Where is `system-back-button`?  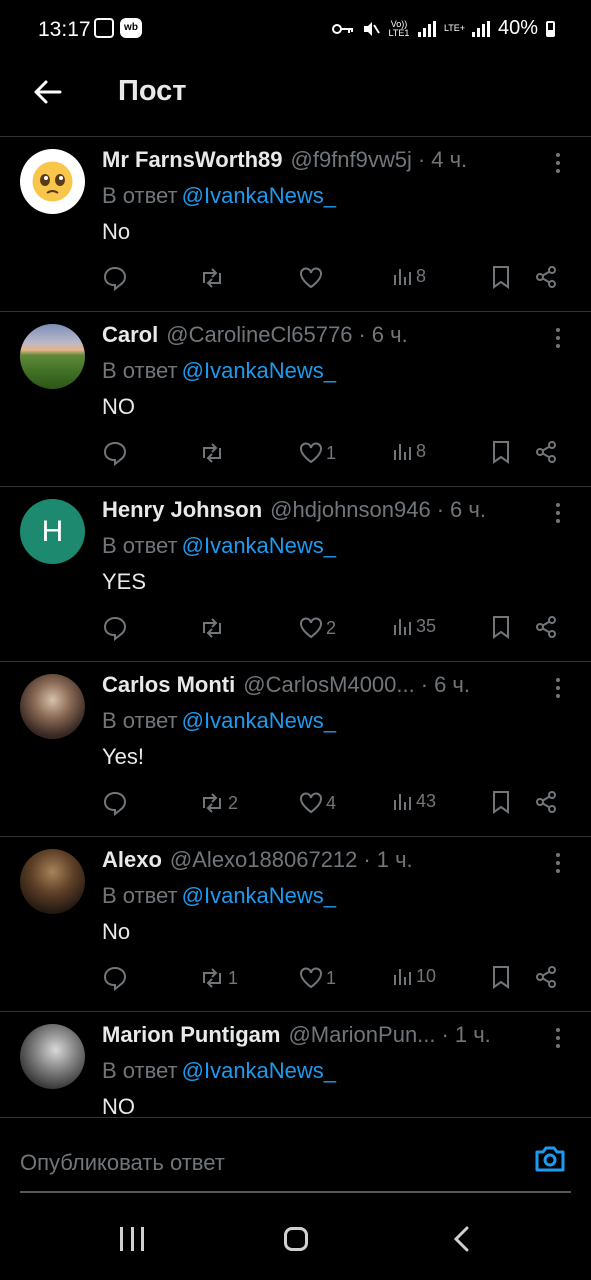
system-back-button is located at coordinates (462, 1241).